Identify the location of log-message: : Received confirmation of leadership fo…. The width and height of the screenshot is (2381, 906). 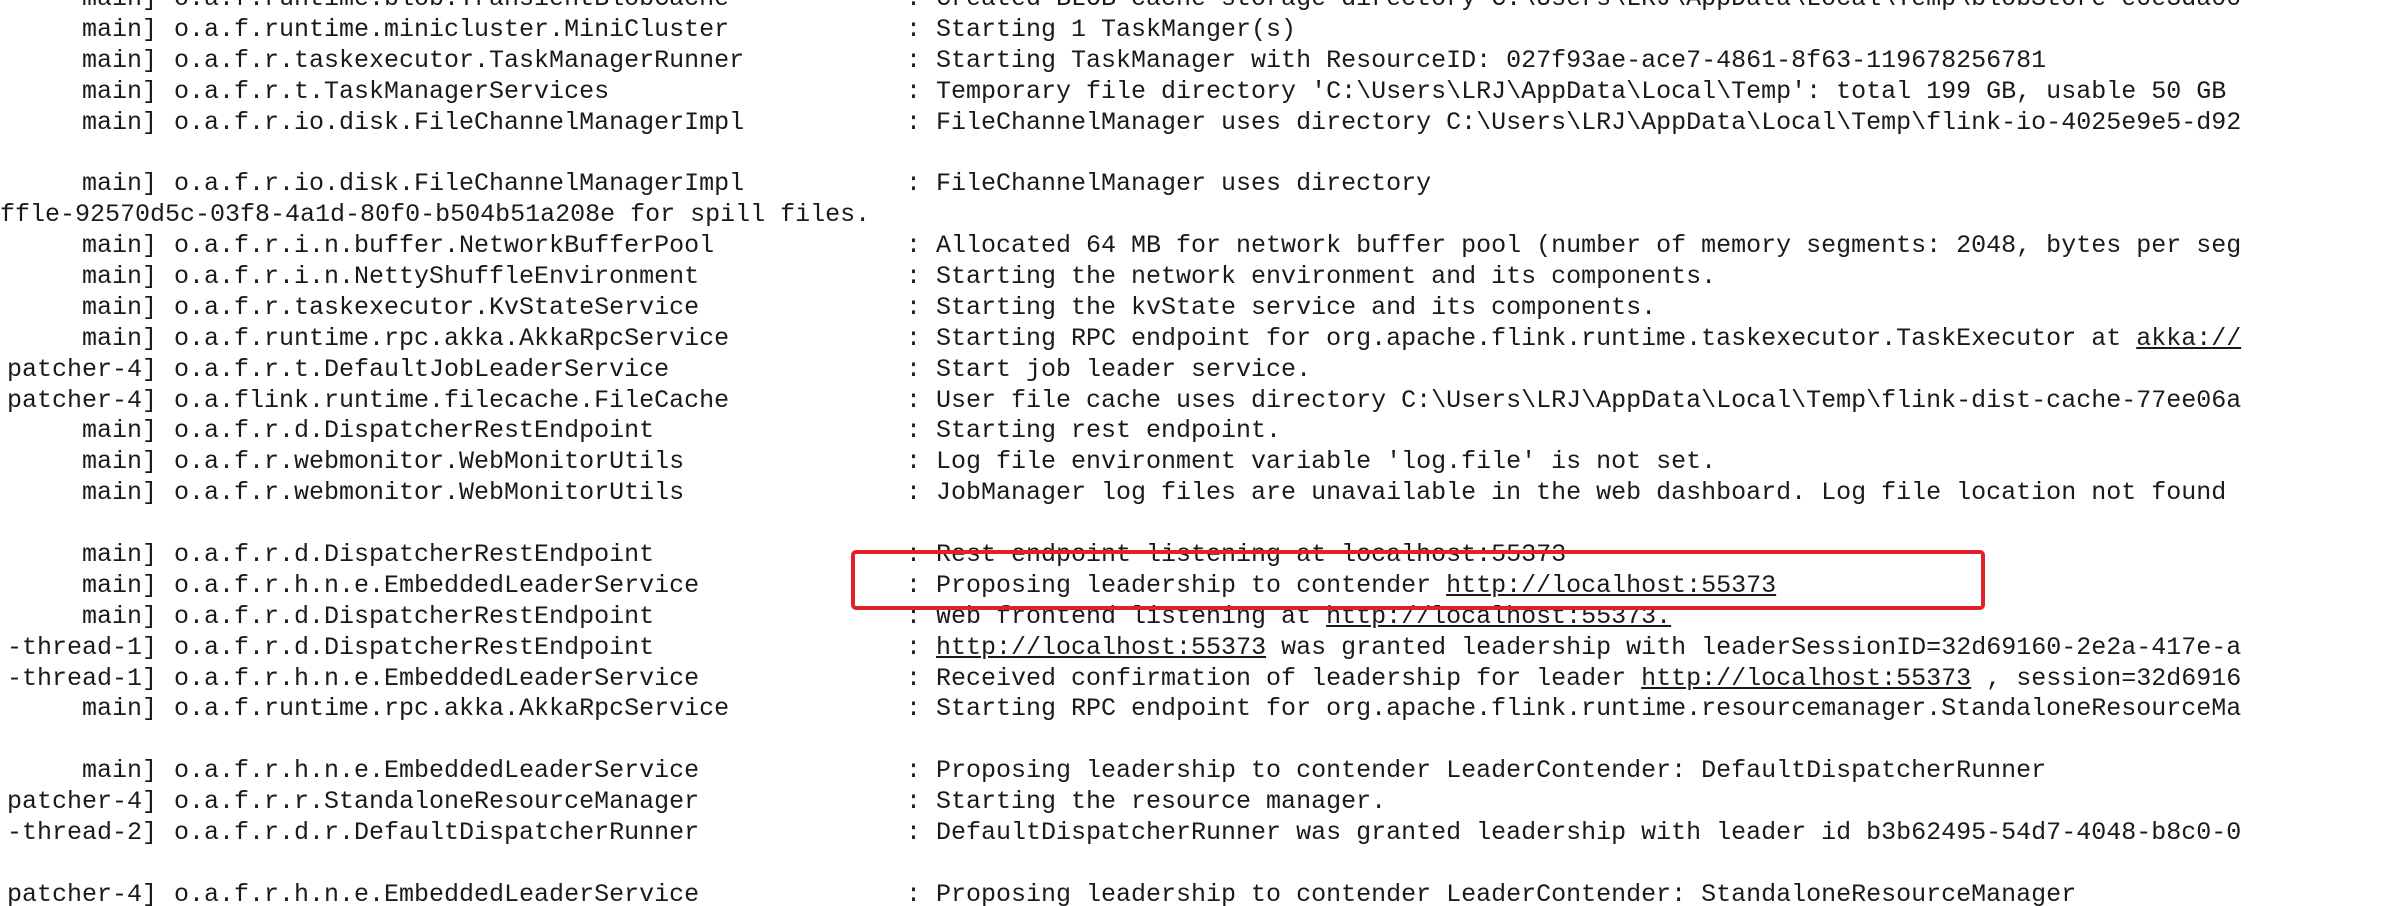
(1573, 679).